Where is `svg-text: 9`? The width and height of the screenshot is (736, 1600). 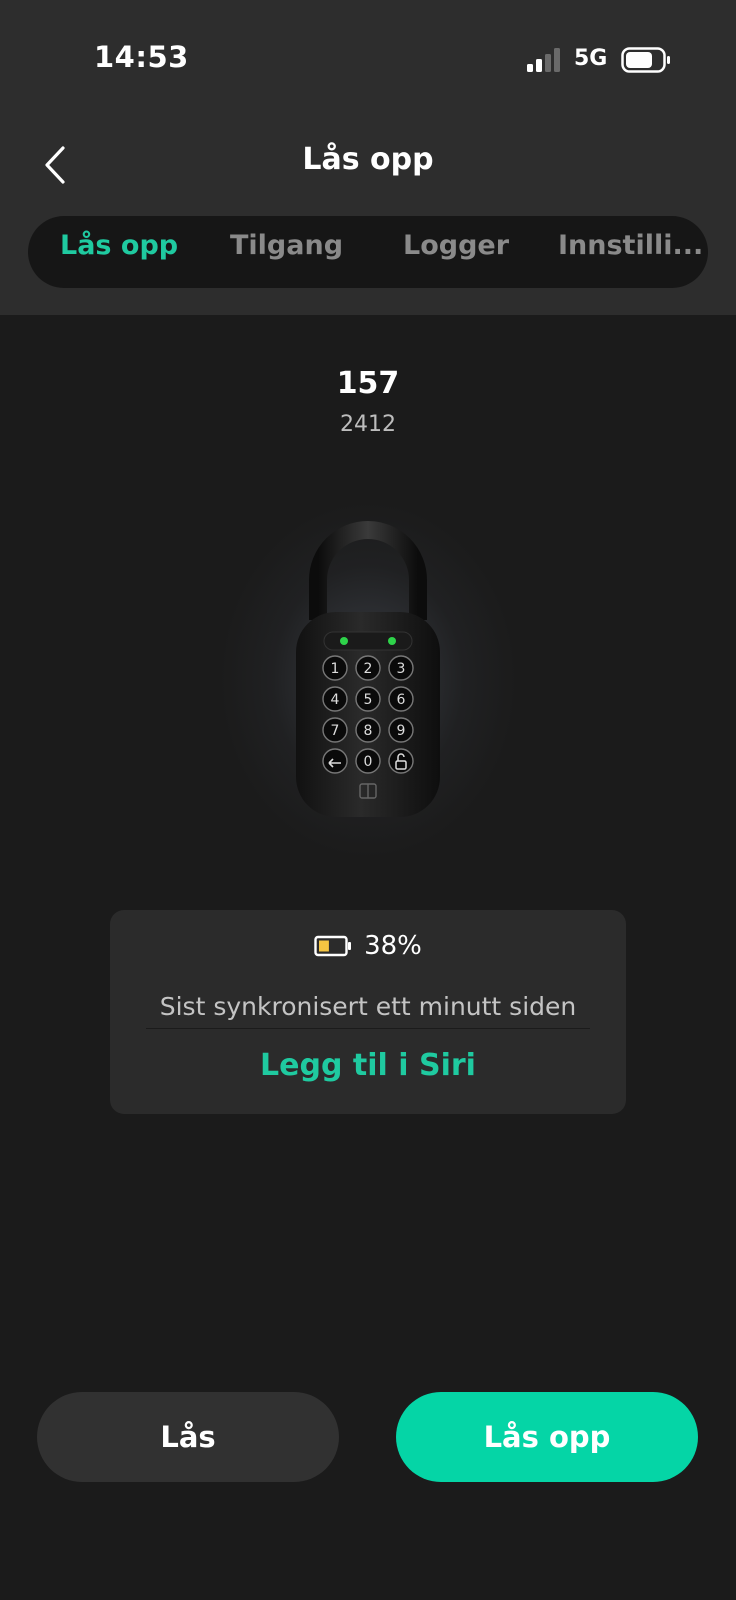
svg-text: 9 is located at coordinates (401, 731).